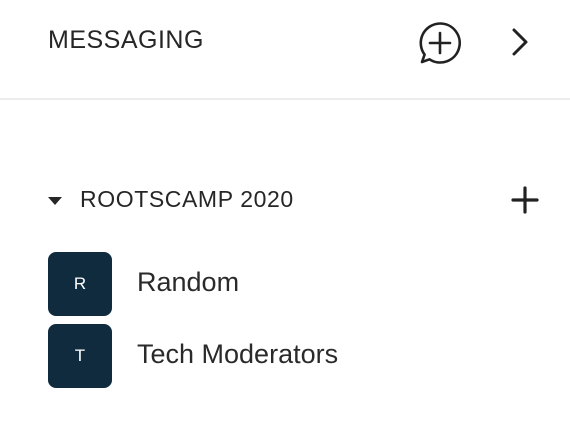 The image size is (570, 432). I want to click on channel-item-random: R Random, so click(285, 284).